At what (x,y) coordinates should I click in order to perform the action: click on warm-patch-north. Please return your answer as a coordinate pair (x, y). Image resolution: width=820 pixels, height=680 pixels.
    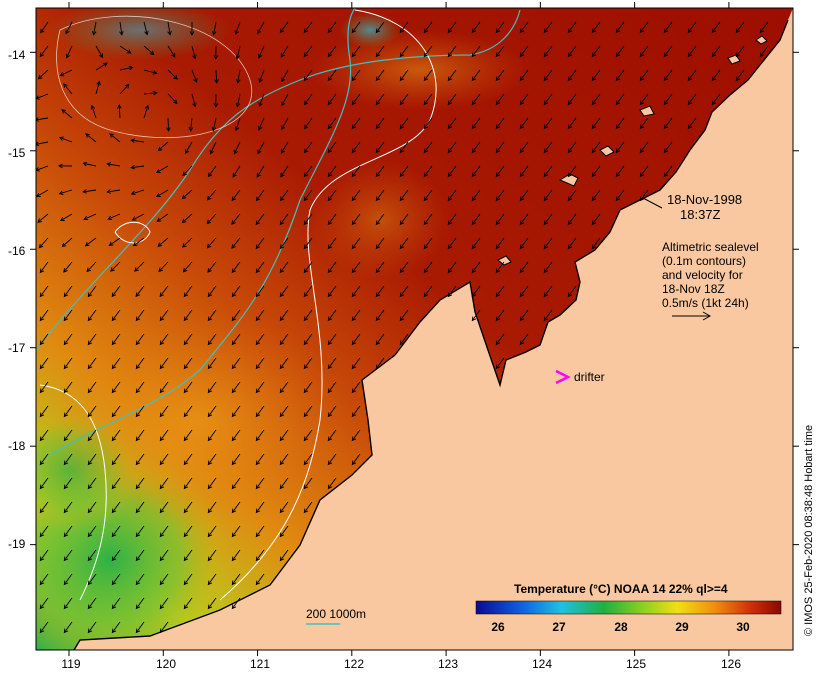
    Looking at the image, I should click on (420, 70).